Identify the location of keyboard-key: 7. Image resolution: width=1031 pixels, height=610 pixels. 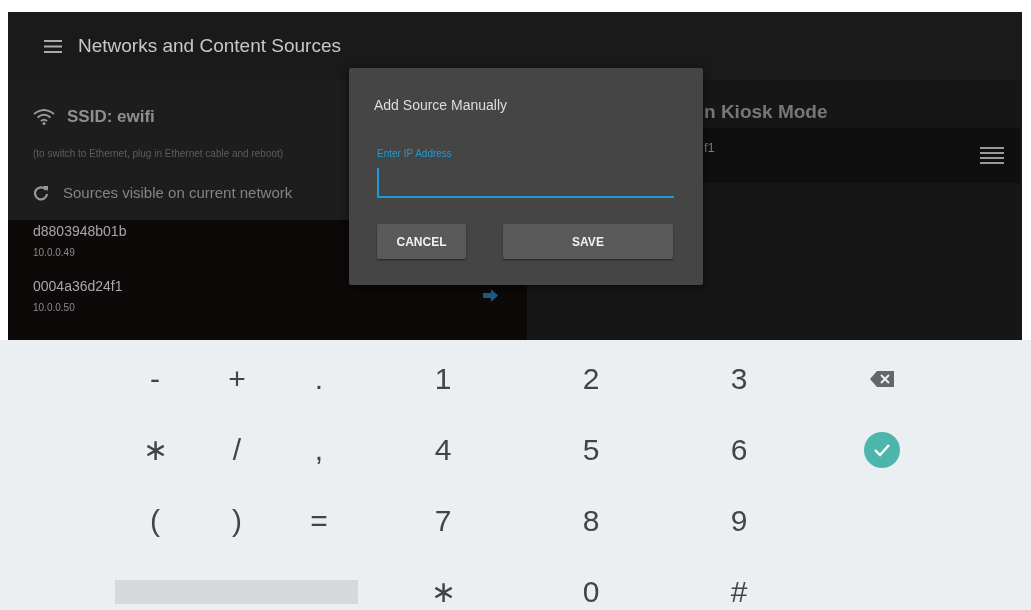
(443, 520).